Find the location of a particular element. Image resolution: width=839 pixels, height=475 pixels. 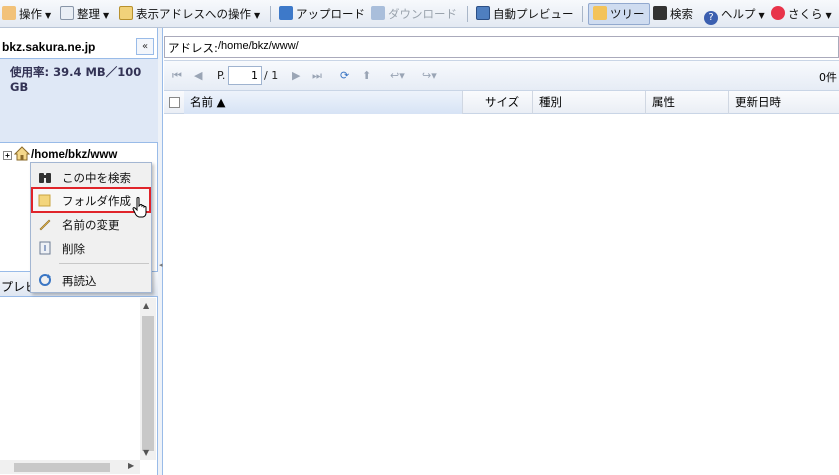

organize-menu-button: 整理 ▼ is located at coordinates (84, 14).